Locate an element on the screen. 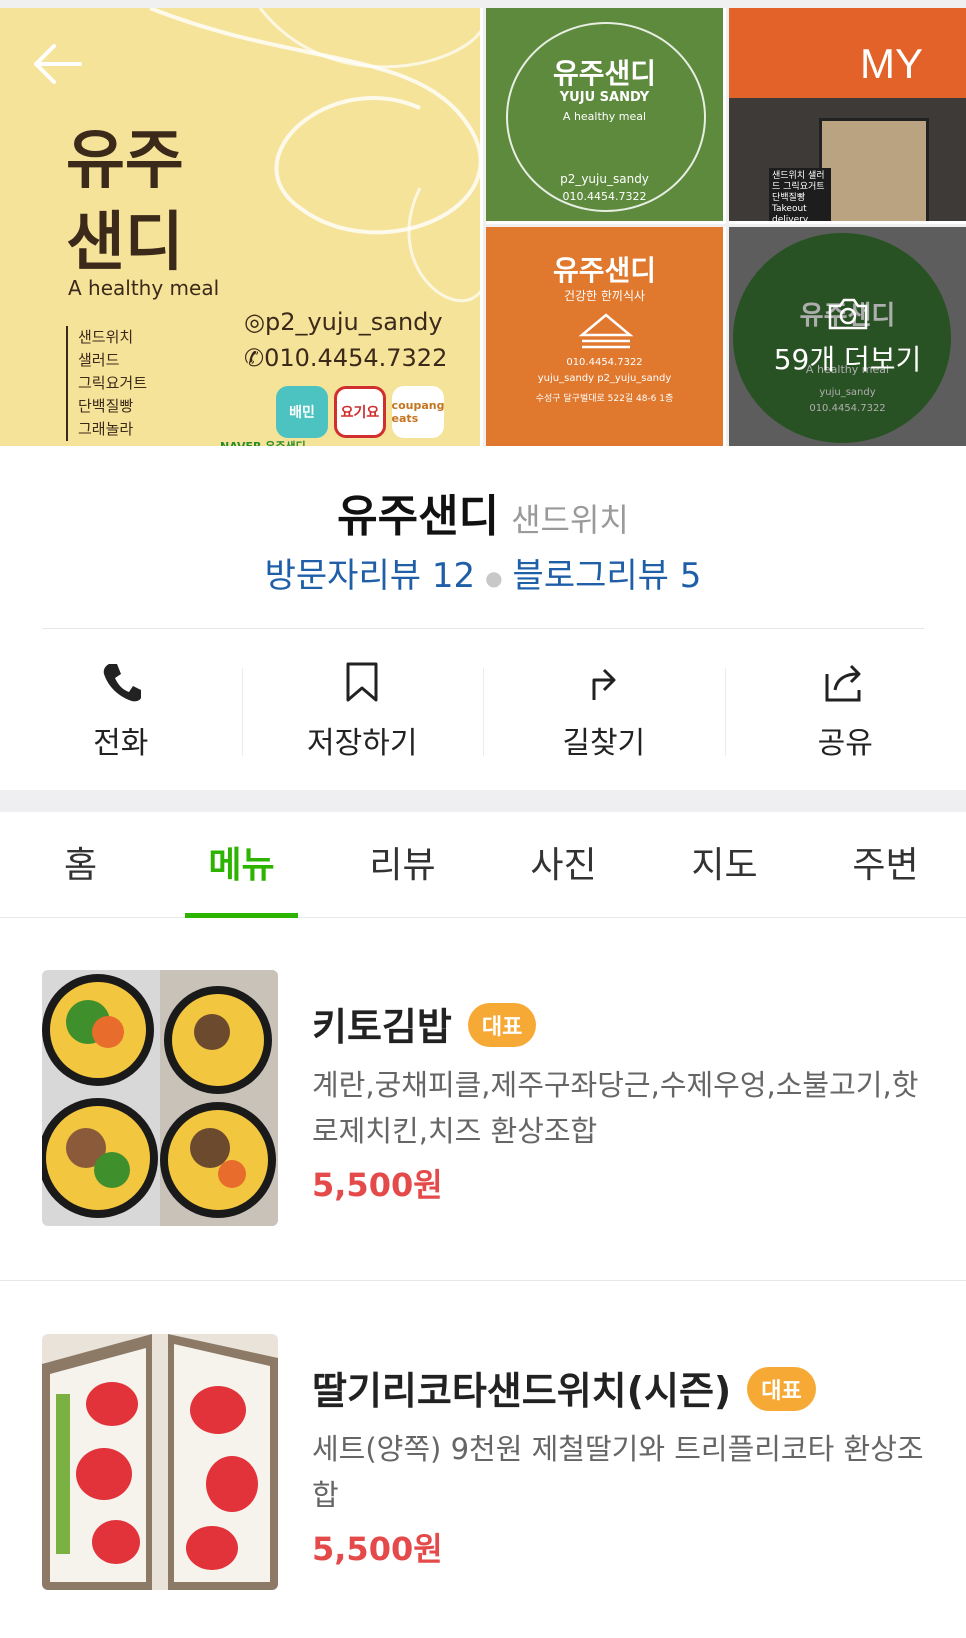 The image size is (966, 1638). tile-tagline: A healthy meal is located at coordinates (604, 116).